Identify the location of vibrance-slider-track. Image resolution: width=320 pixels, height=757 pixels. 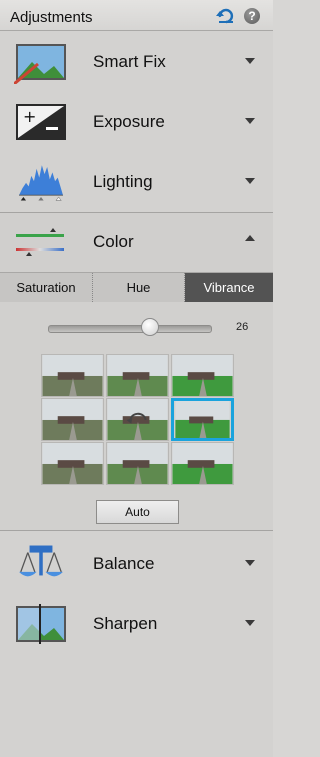
(130, 329).